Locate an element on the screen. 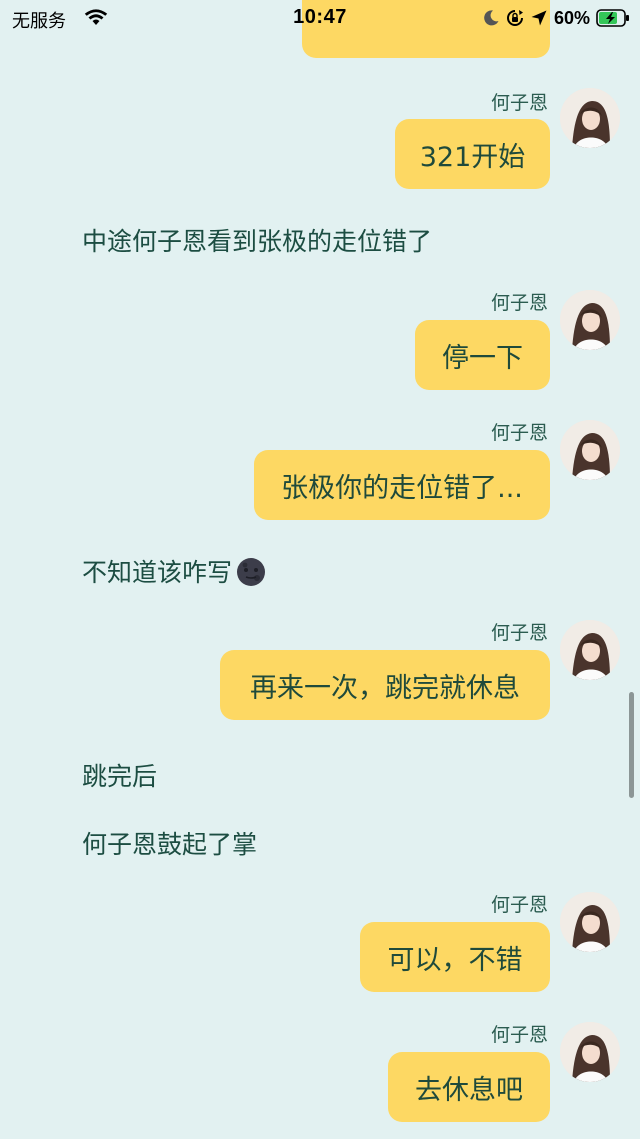 Image resolution: width=640 pixels, height=1139 pixels. scrollbar is located at coordinates (631, 745).